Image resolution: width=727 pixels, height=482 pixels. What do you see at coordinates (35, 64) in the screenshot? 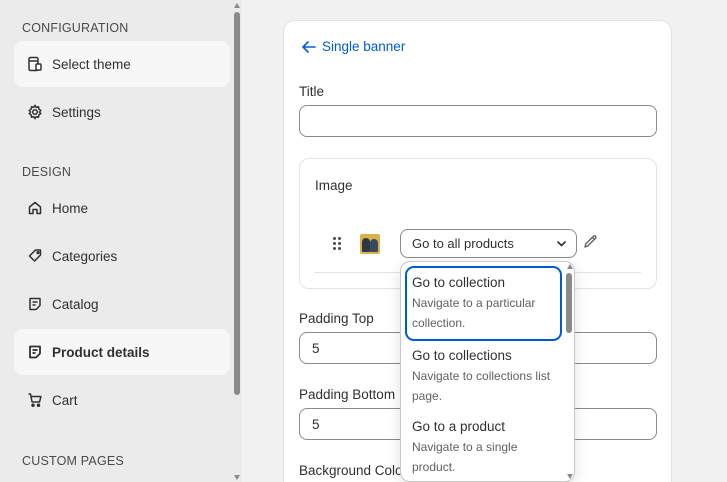
I see `theme-icon` at bounding box center [35, 64].